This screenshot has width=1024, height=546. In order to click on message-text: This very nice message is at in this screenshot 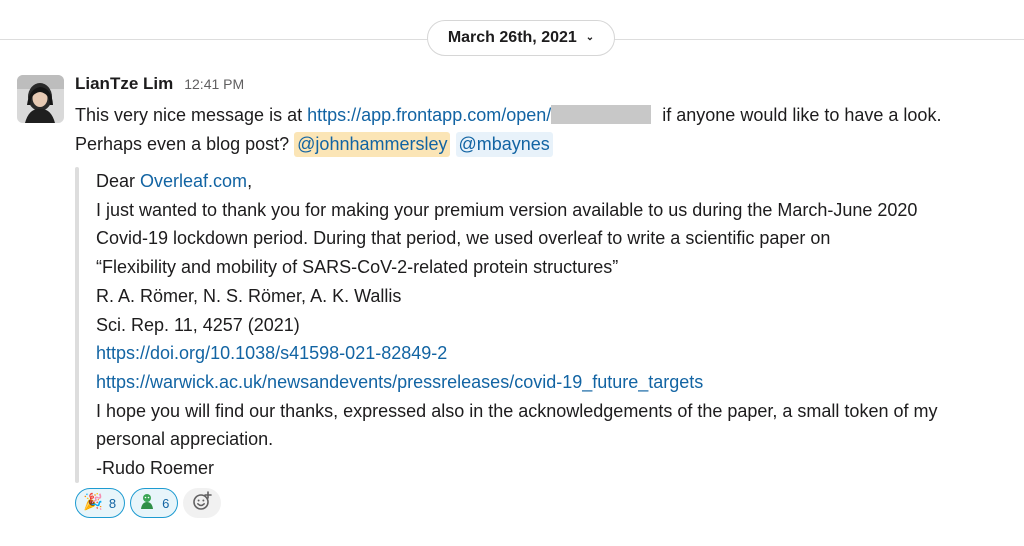, I will do `click(191, 115)`.